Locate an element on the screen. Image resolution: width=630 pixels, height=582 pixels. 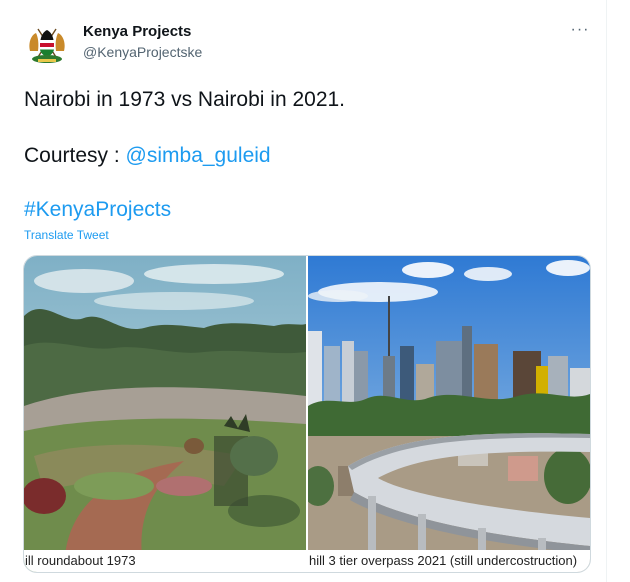
avatar is located at coordinates (47, 44).